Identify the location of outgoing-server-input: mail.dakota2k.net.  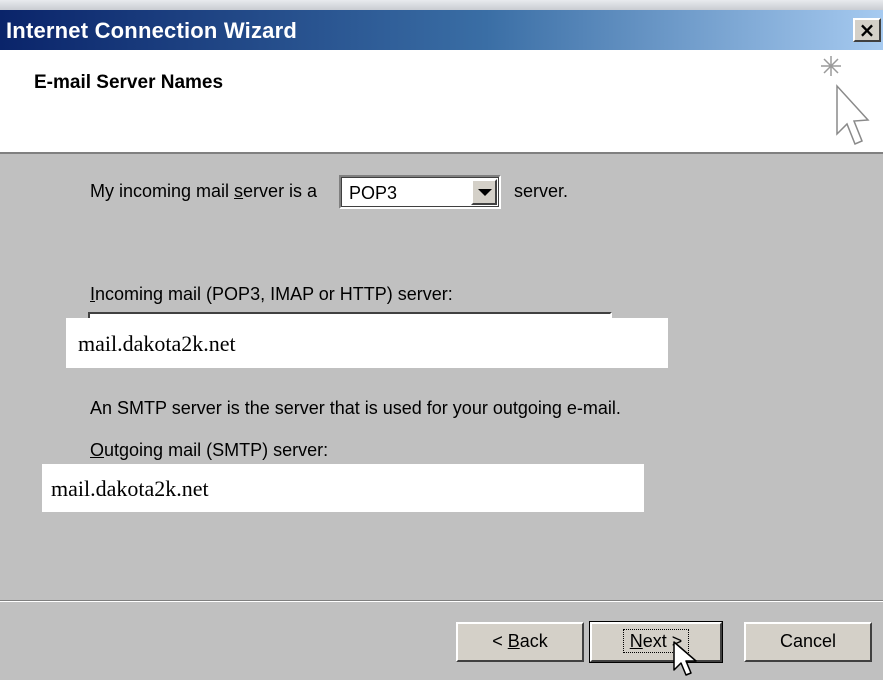
(343, 488).